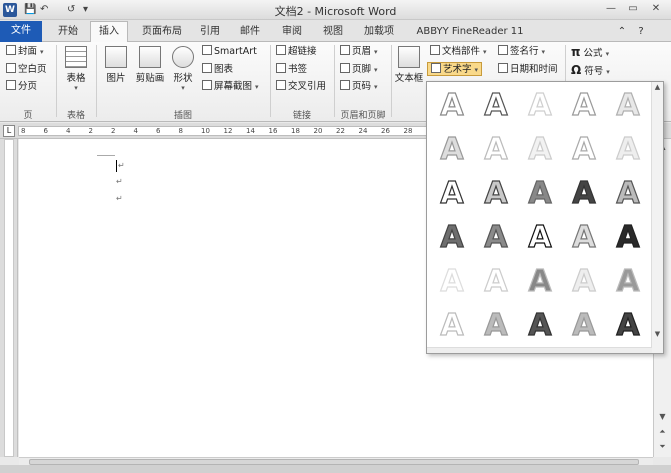  I want to click on horizontal-scrollbar, so click(336, 461).